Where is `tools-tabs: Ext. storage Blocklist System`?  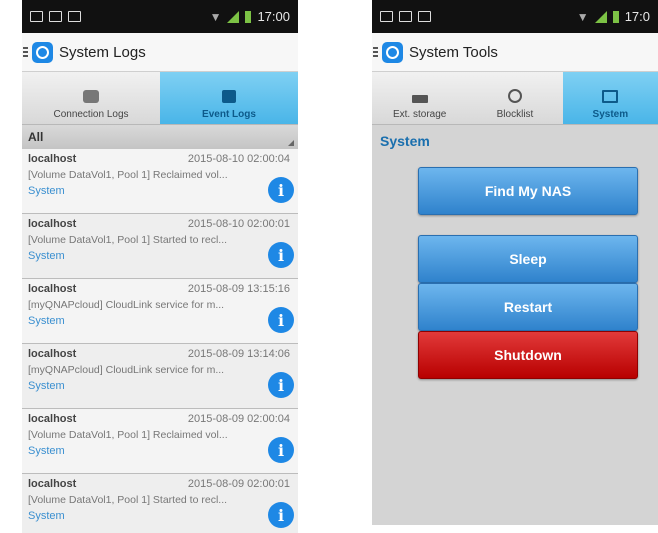
tools-tabs: Ext. storage Blocklist System is located at coordinates (515, 98).